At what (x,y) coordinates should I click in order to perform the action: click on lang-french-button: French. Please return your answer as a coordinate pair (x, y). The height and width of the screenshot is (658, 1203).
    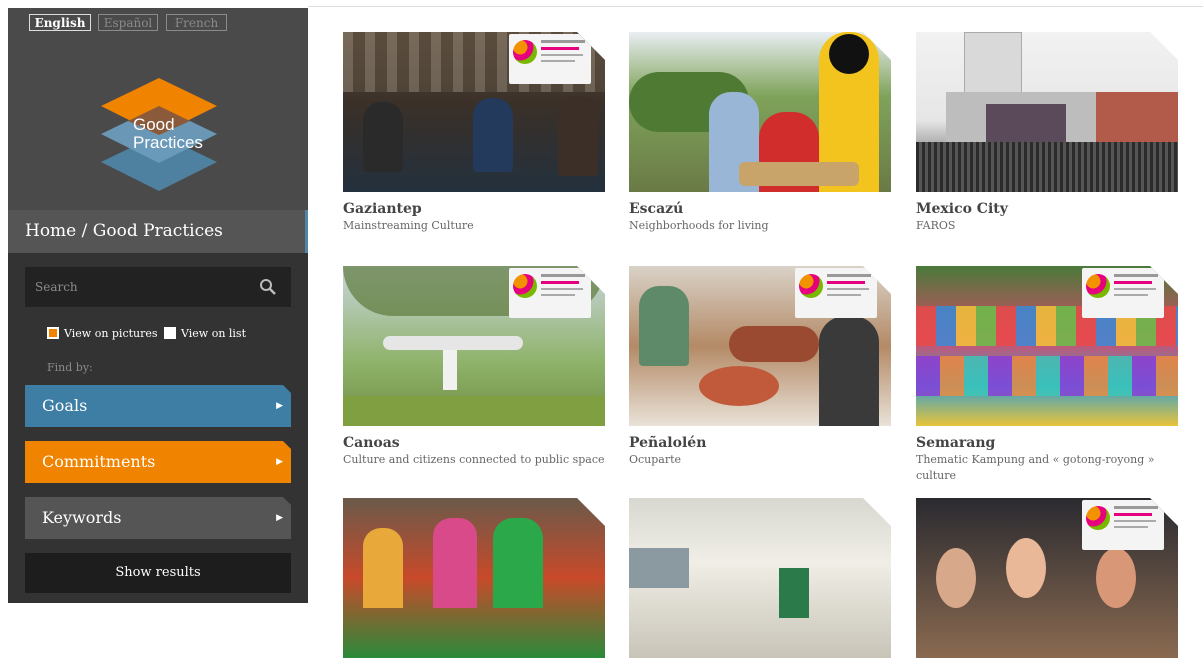
    Looking at the image, I should click on (196, 22).